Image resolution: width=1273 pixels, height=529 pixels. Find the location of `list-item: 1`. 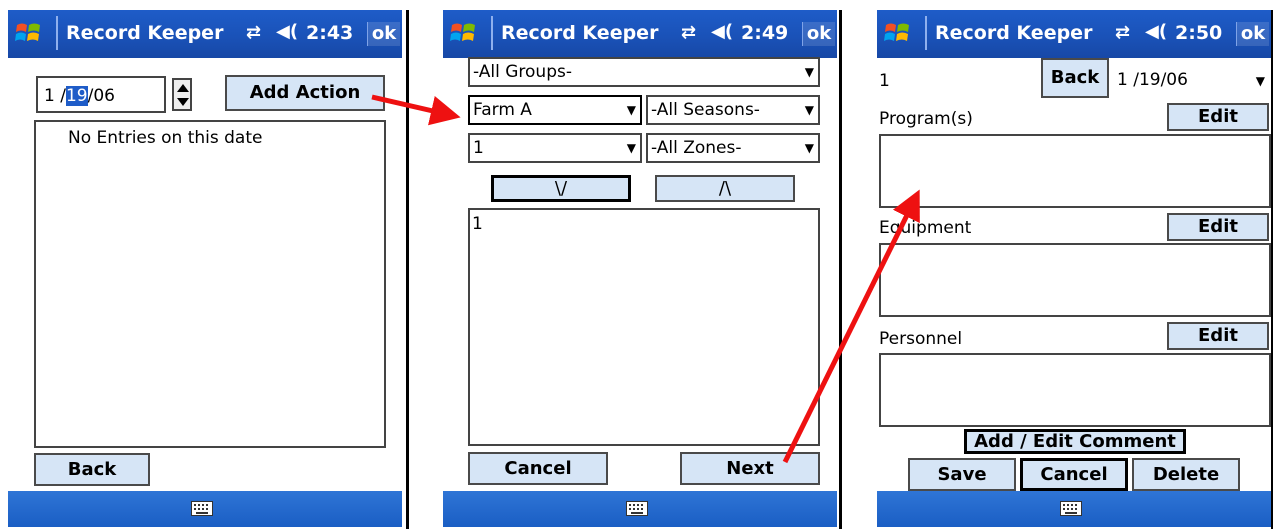

list-item: 1 is located at coordinates (477, 224).